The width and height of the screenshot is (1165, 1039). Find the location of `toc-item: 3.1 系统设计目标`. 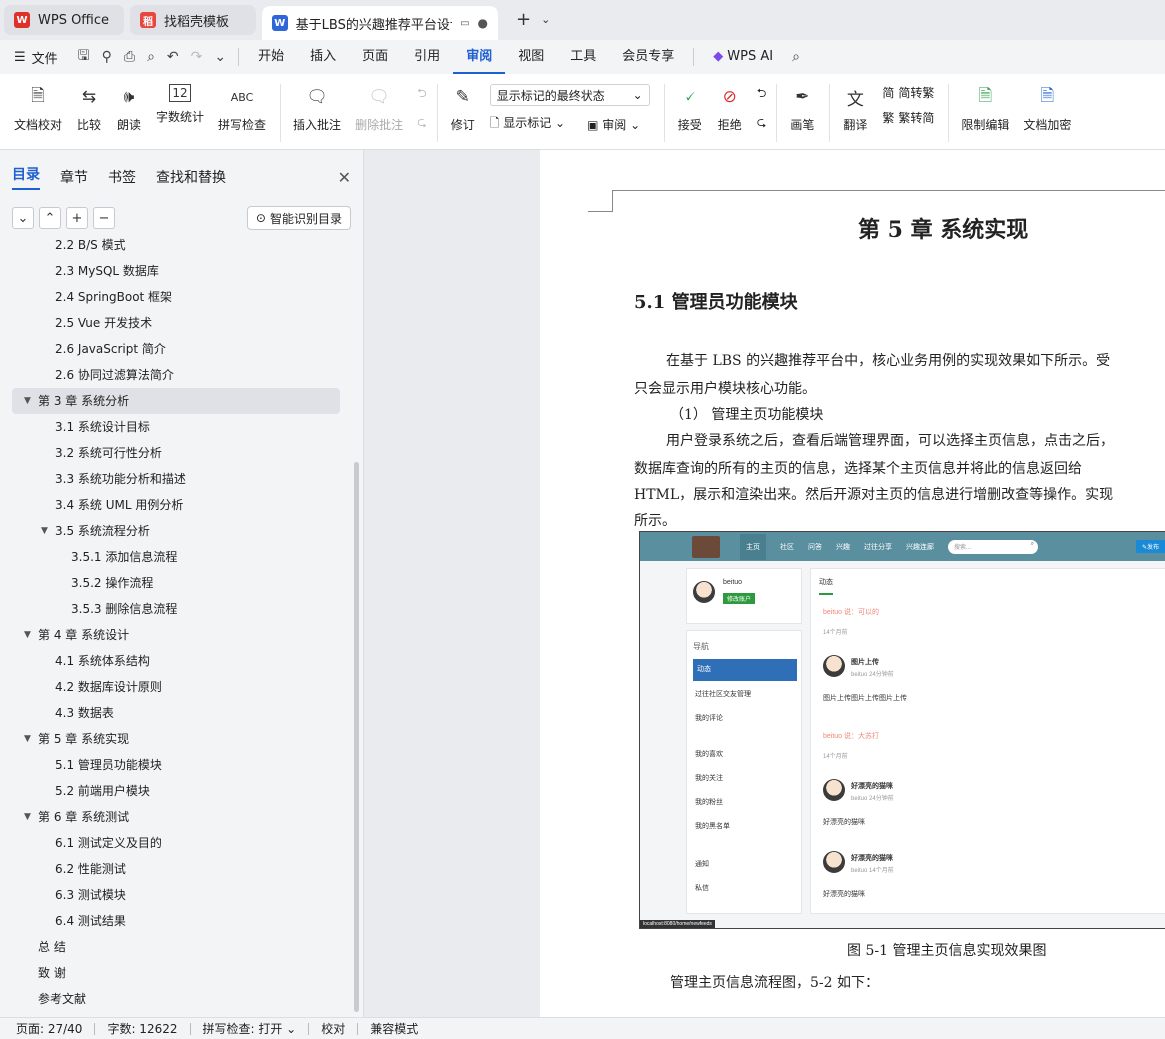

toc-item: 3.1 系统设计目标 is located at coordinates (176, 427).